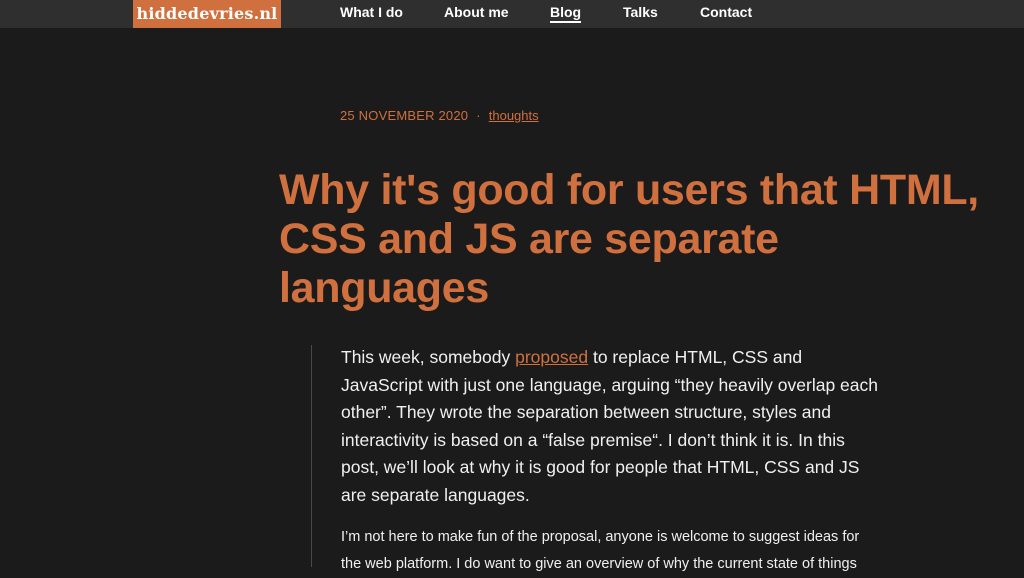 Image resolution: width=1024 pixels, height=578 pixels. Describe the element at coordinates (514, 115) in the screenshot. I see `article-tag-link: thoughts` at that location.